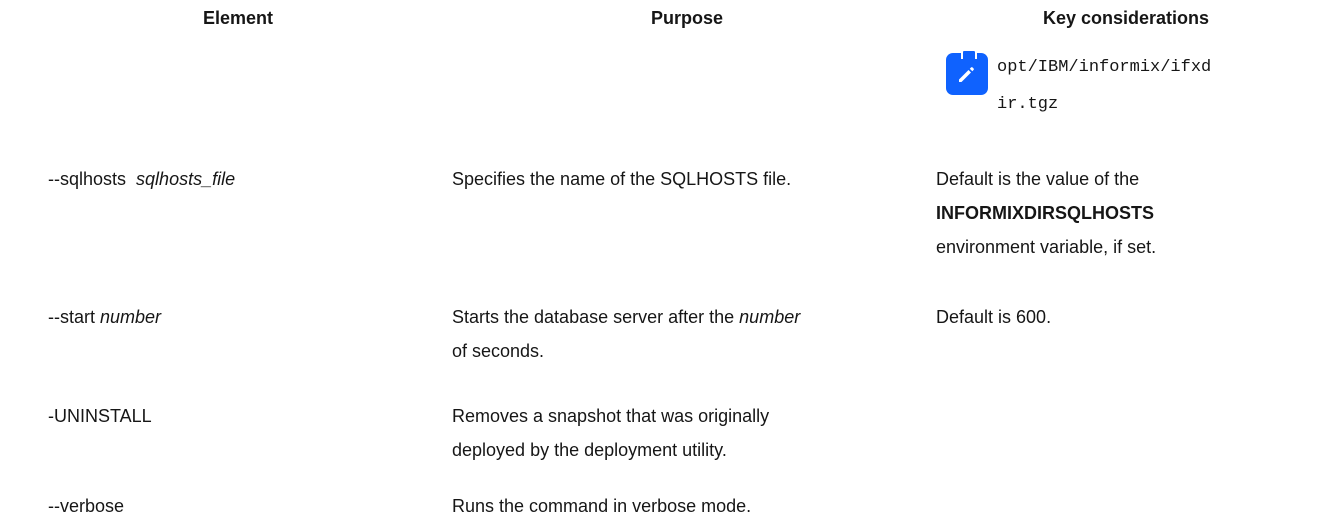  I want to click on option-name: -UNINSTALL, so click(100, 416).